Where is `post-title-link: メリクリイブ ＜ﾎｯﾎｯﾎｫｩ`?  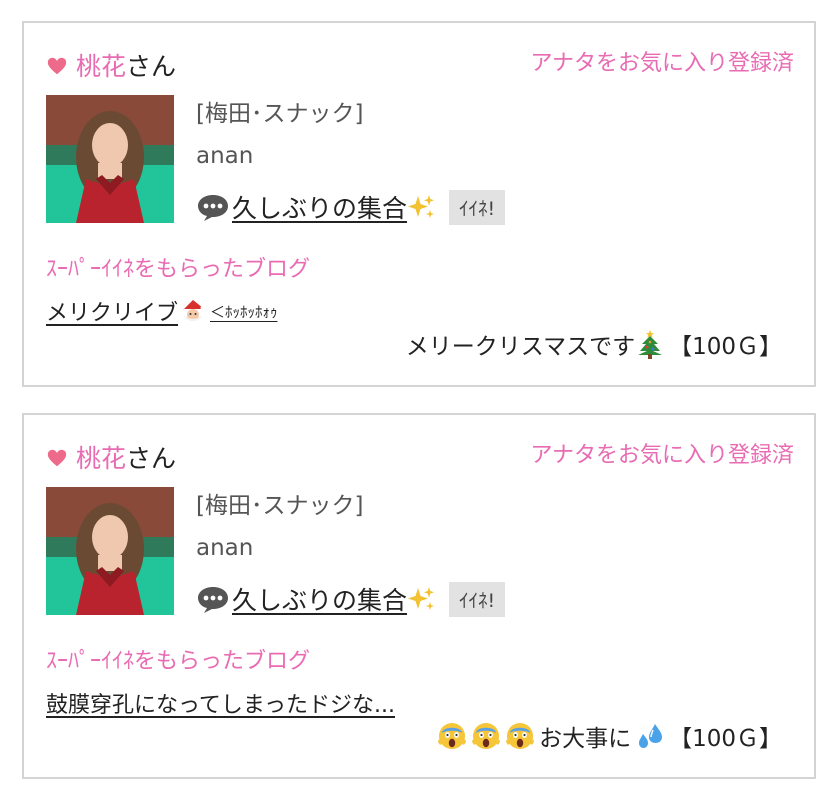
post-title-link: メリクリイブ ＜ﾎｯﾎｯﾎｫｩ is located at coordinates (162, 311).